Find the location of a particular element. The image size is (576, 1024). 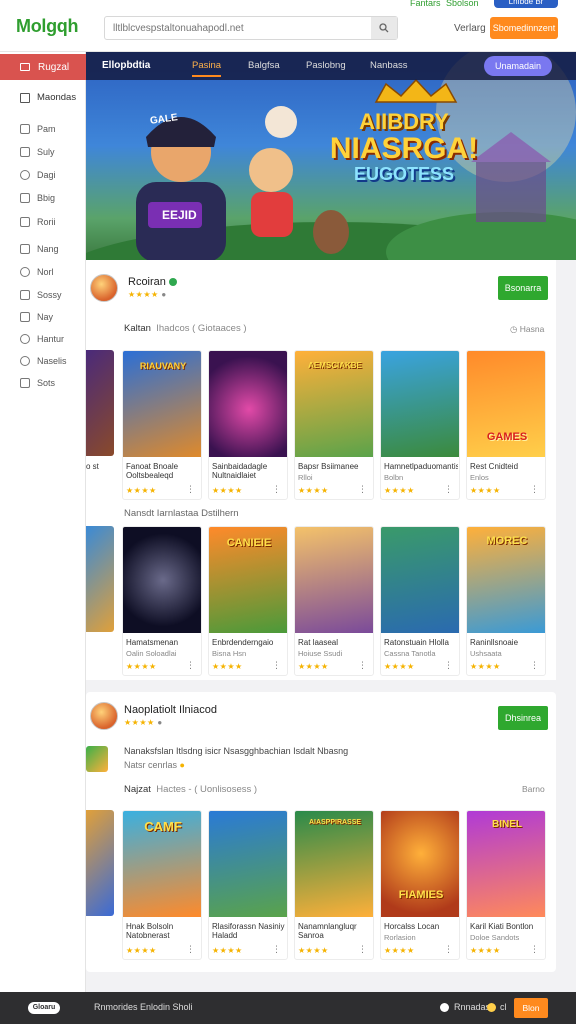

square-icon is located at coordinates (25, 295).